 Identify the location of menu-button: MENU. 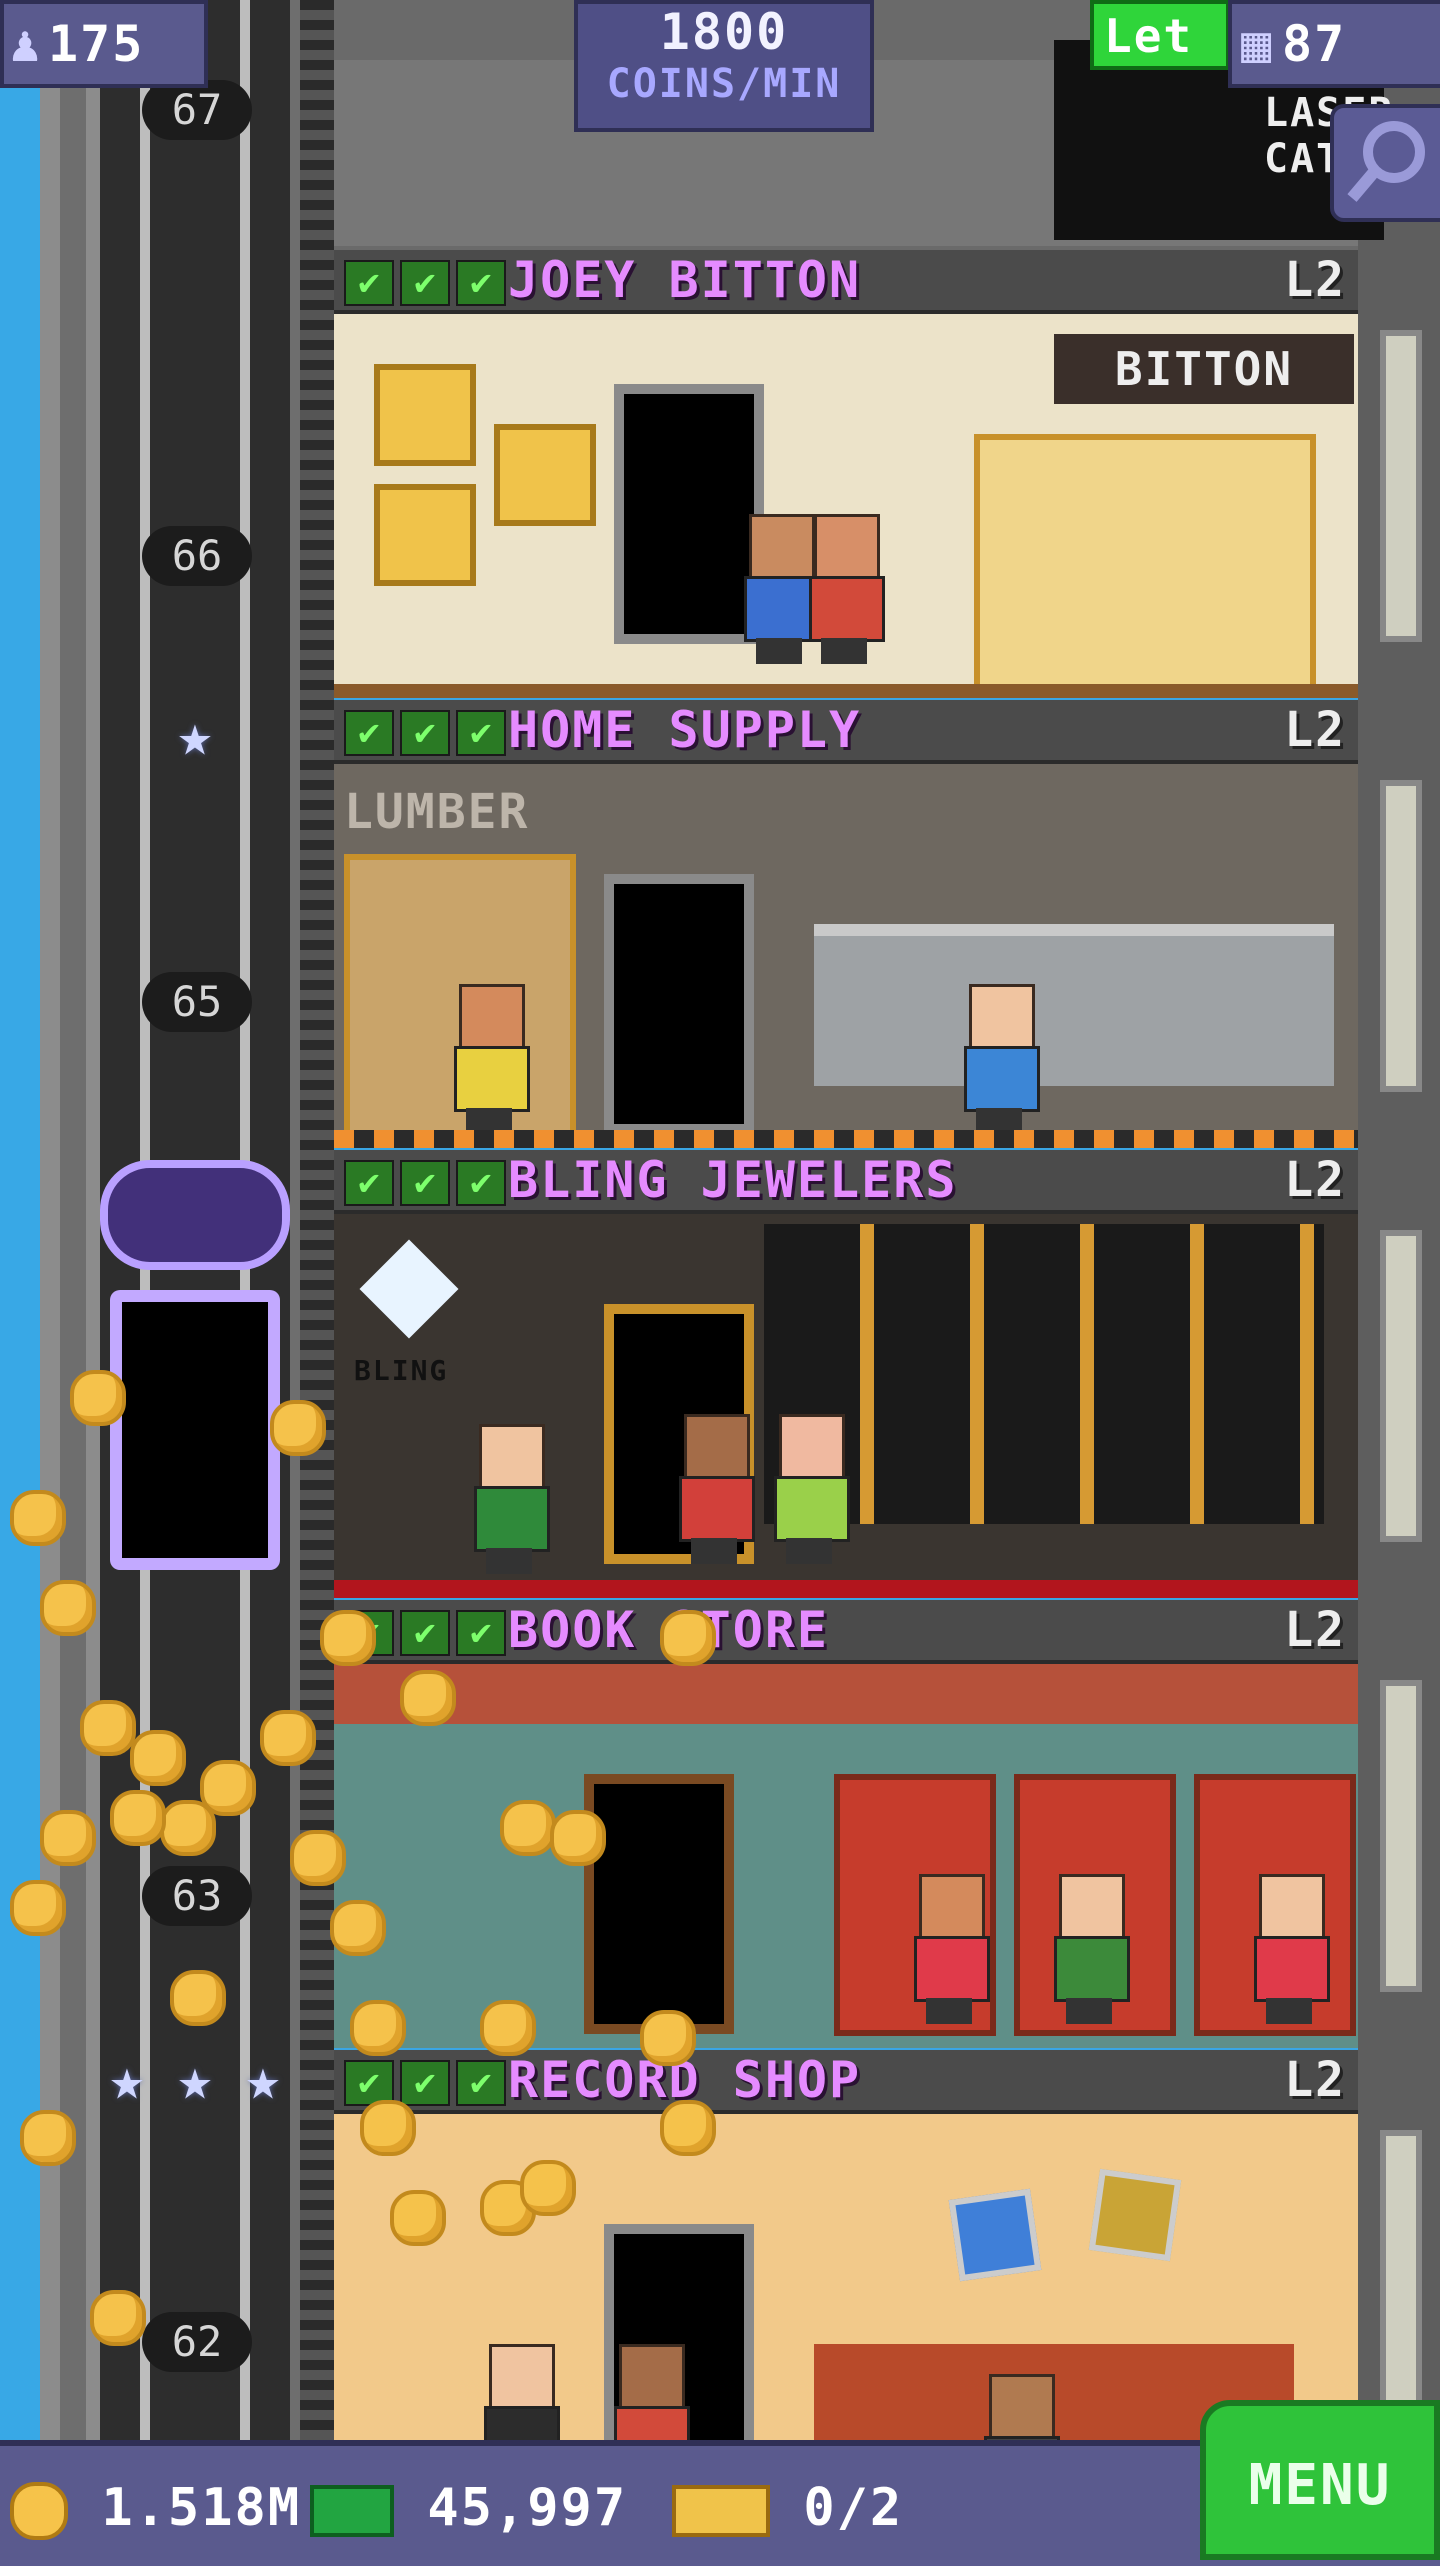
(1320, 2480).